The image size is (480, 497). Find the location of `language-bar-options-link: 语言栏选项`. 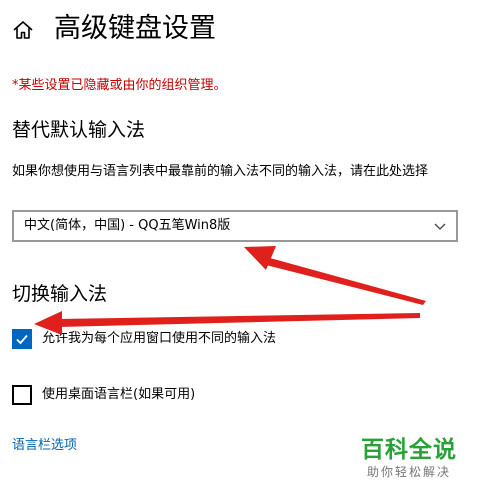

language-bar-options-link: 语言栏选项 is located at coordinates (44, 446).